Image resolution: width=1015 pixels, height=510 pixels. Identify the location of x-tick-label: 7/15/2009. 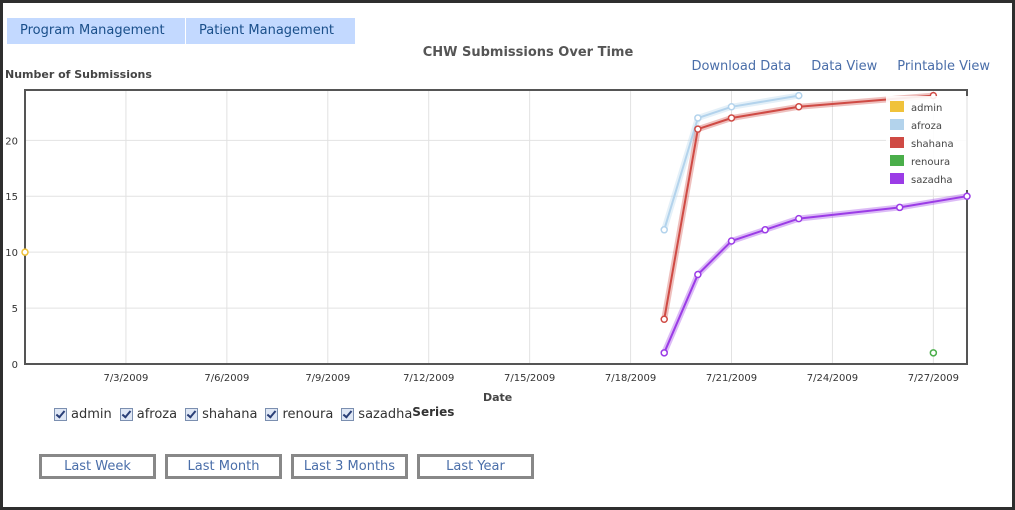
(529, 378).